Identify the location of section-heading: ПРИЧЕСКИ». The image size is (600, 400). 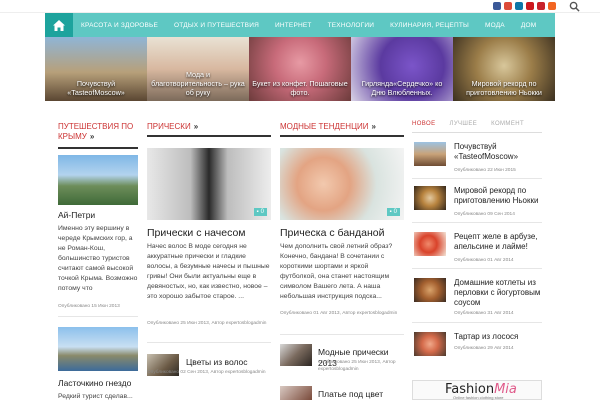
(209, 127).